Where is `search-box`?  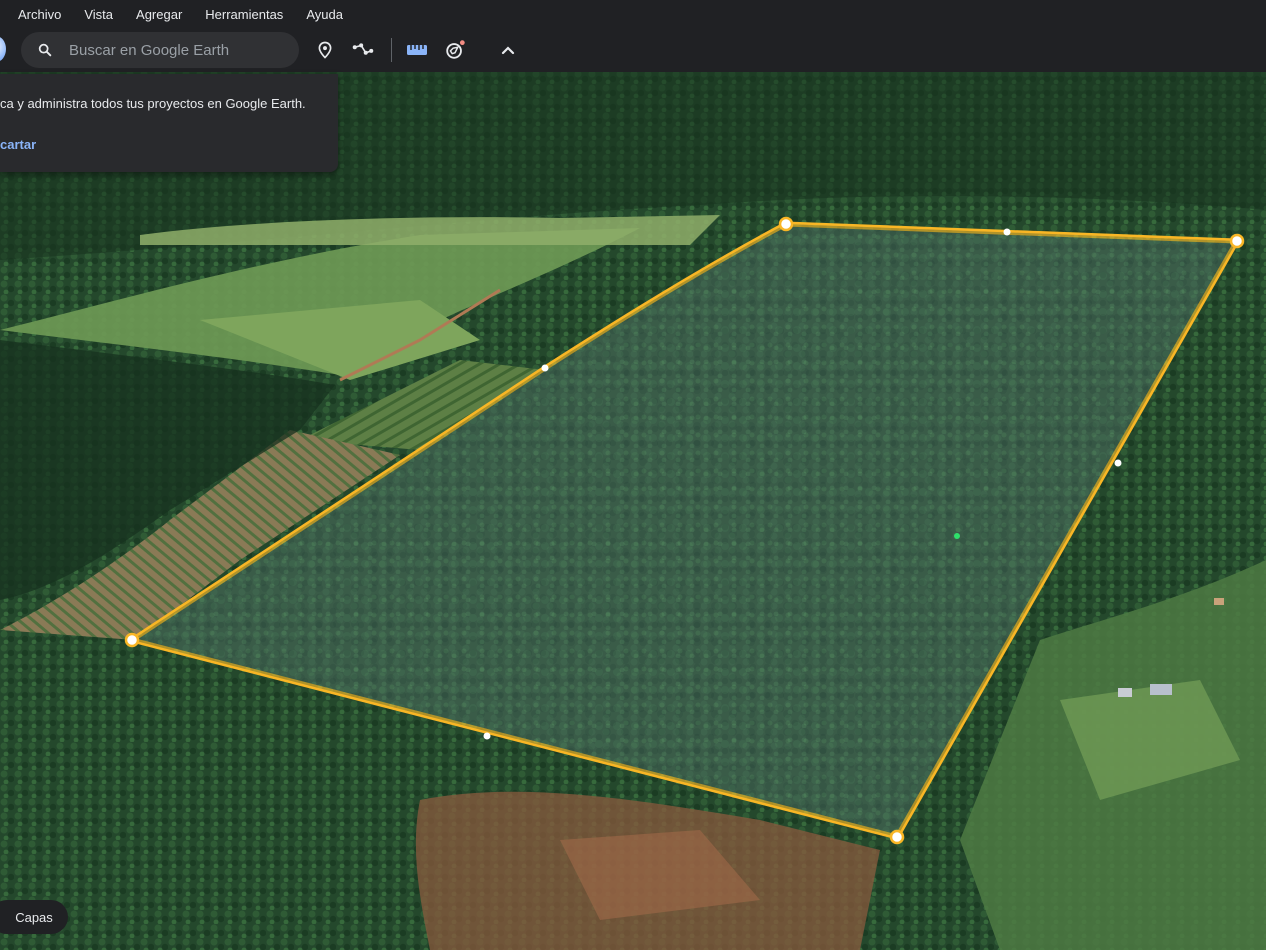 search-box is located at coordinates (160, 50).